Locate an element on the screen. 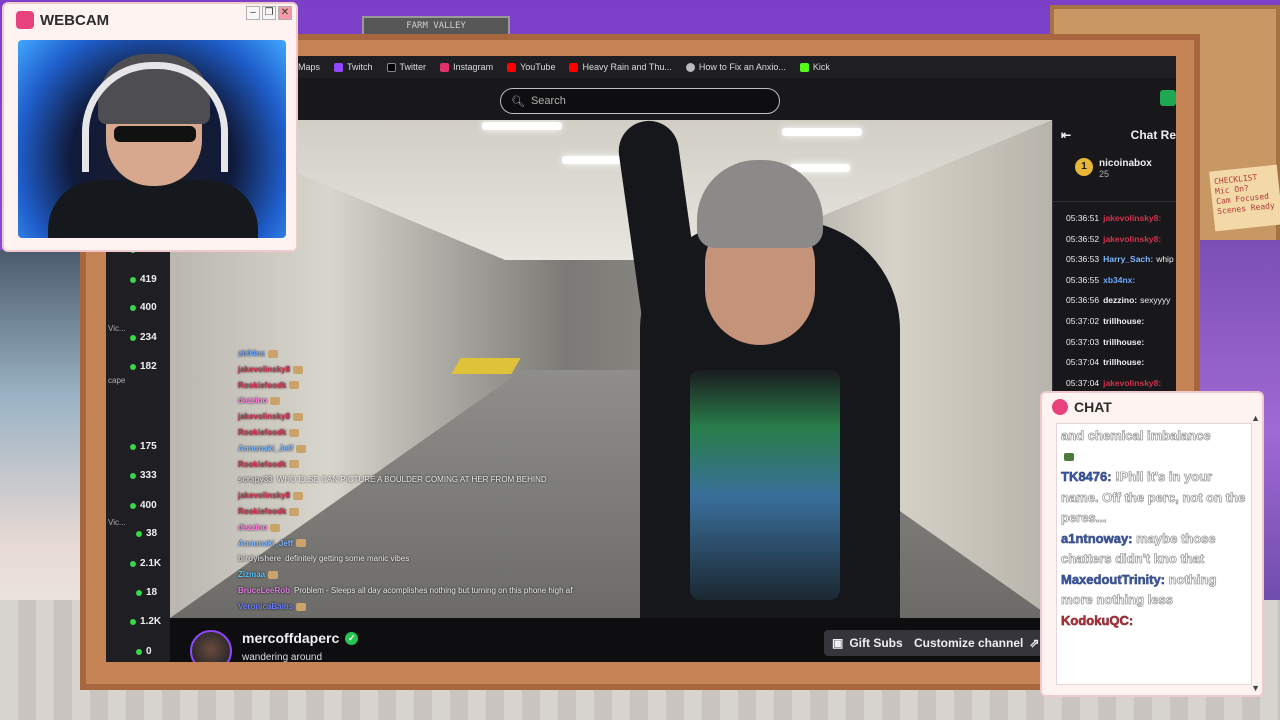  viewer-count: 419 is located at coordinates (143, 279).